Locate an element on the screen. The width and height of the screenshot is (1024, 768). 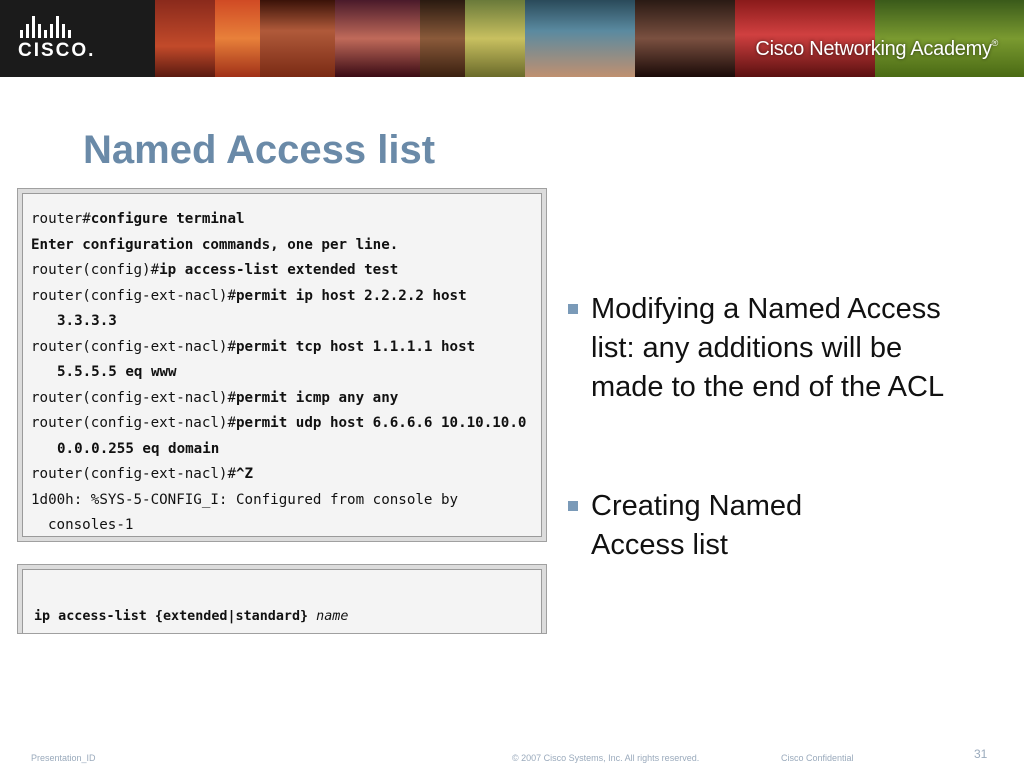
academy-title-text: Cisco Networking Academy is located at coordinates (873, 49).